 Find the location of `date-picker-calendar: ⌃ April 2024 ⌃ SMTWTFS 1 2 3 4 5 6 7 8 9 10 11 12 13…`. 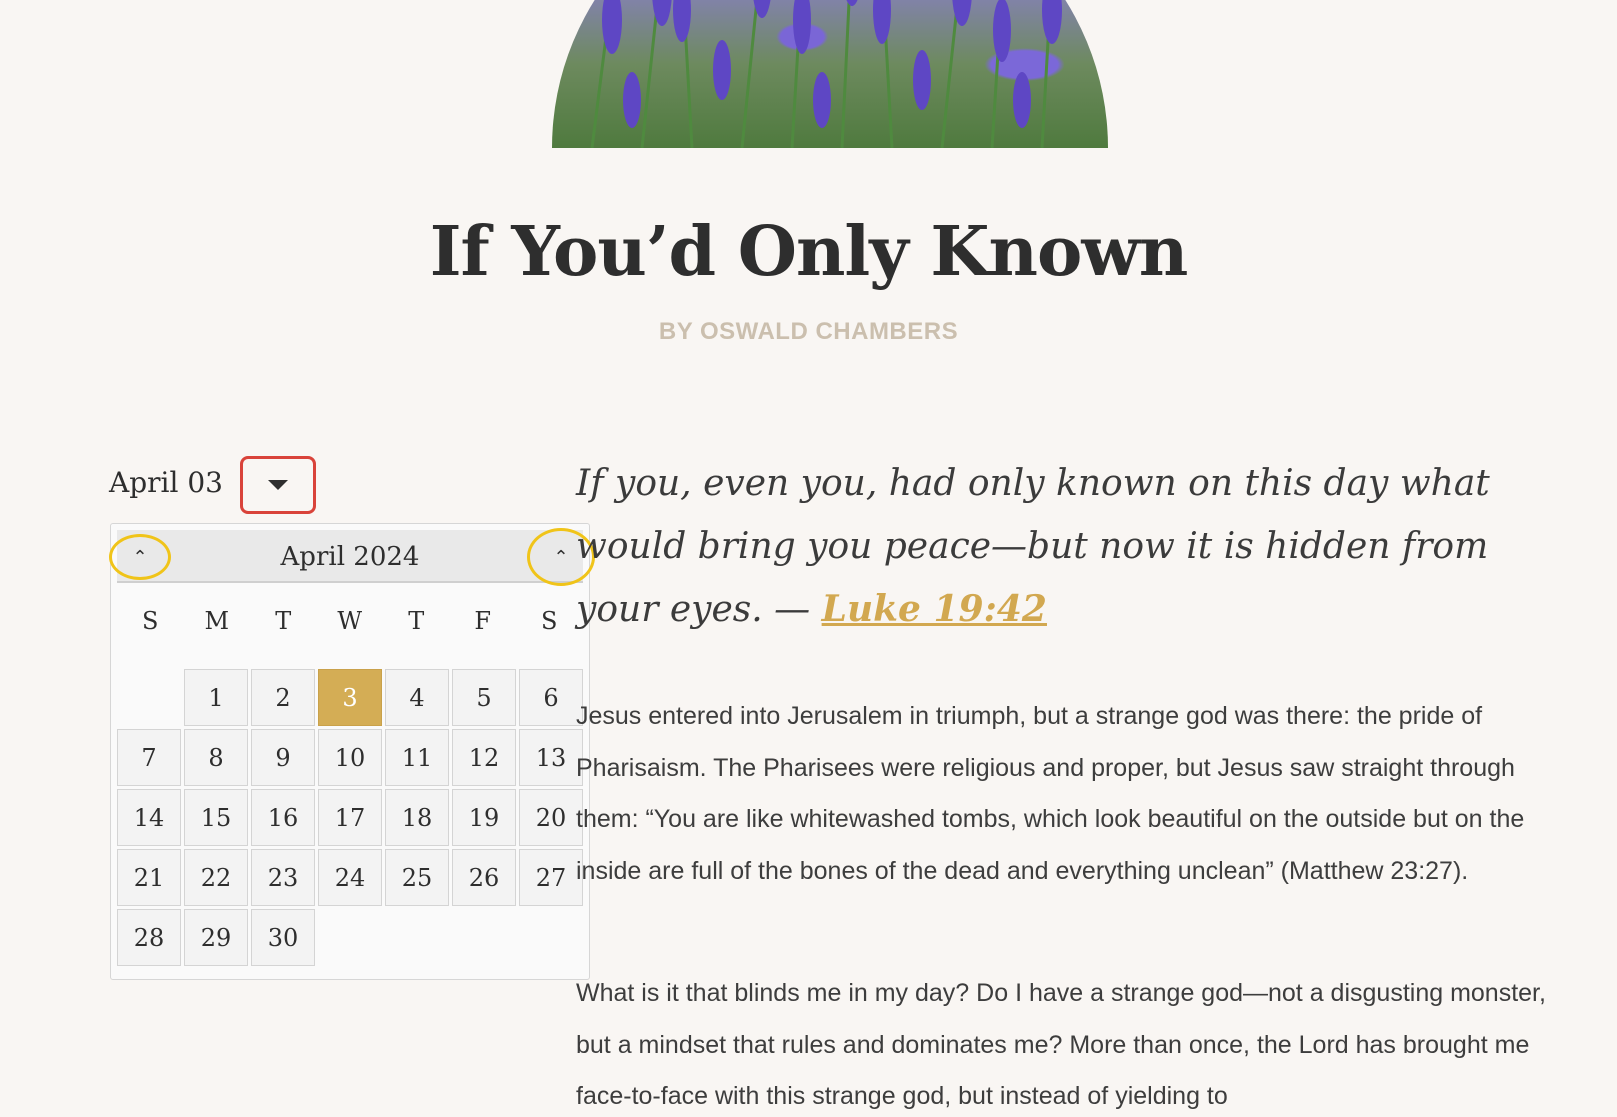

date-picker-calendar: ⌃ April 2024 ⌃ SMTWTFS 1 2 3 4 5 6 7 8 9 10 11 12 13… is located at coordinates (352, 751).